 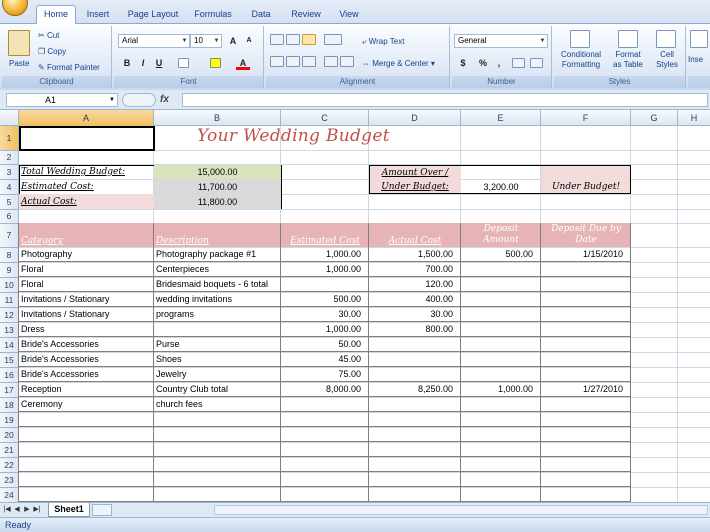 What do you see at coordinates (17, 510) in the screenshot?
I see `prev-sheet-icon: ◀` at bounding box center [17, 510].